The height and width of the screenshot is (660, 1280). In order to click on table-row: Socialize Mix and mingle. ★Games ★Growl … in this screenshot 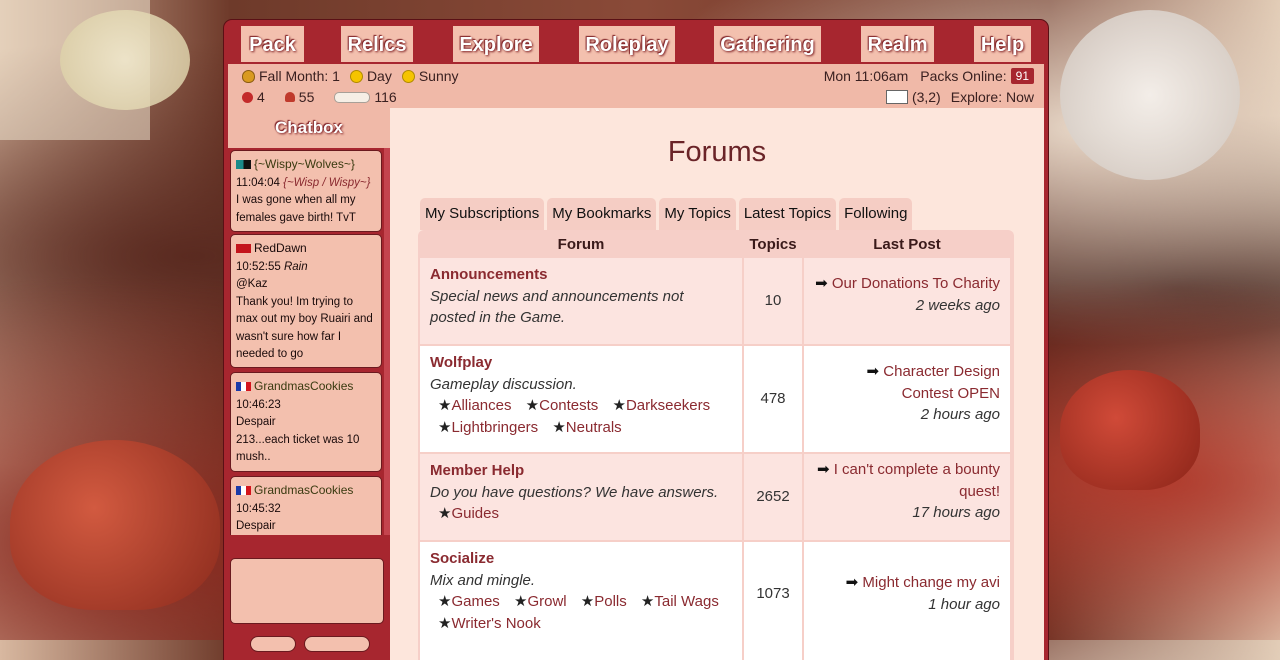, I will do `click(716, 601)`.